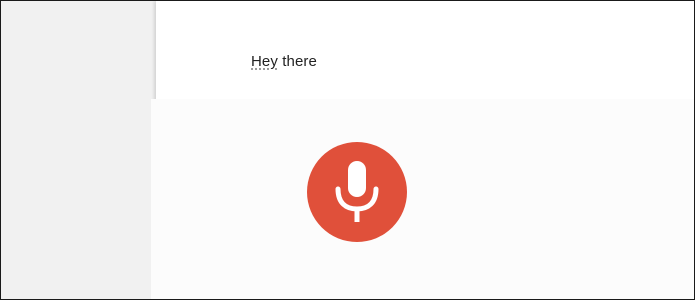 This screenshot has width=695, height=300. What do you see at coordinates (264, 61) in the screenshot?
I see `dictated-word-hey: Hey` at bounding box center [264, 61].